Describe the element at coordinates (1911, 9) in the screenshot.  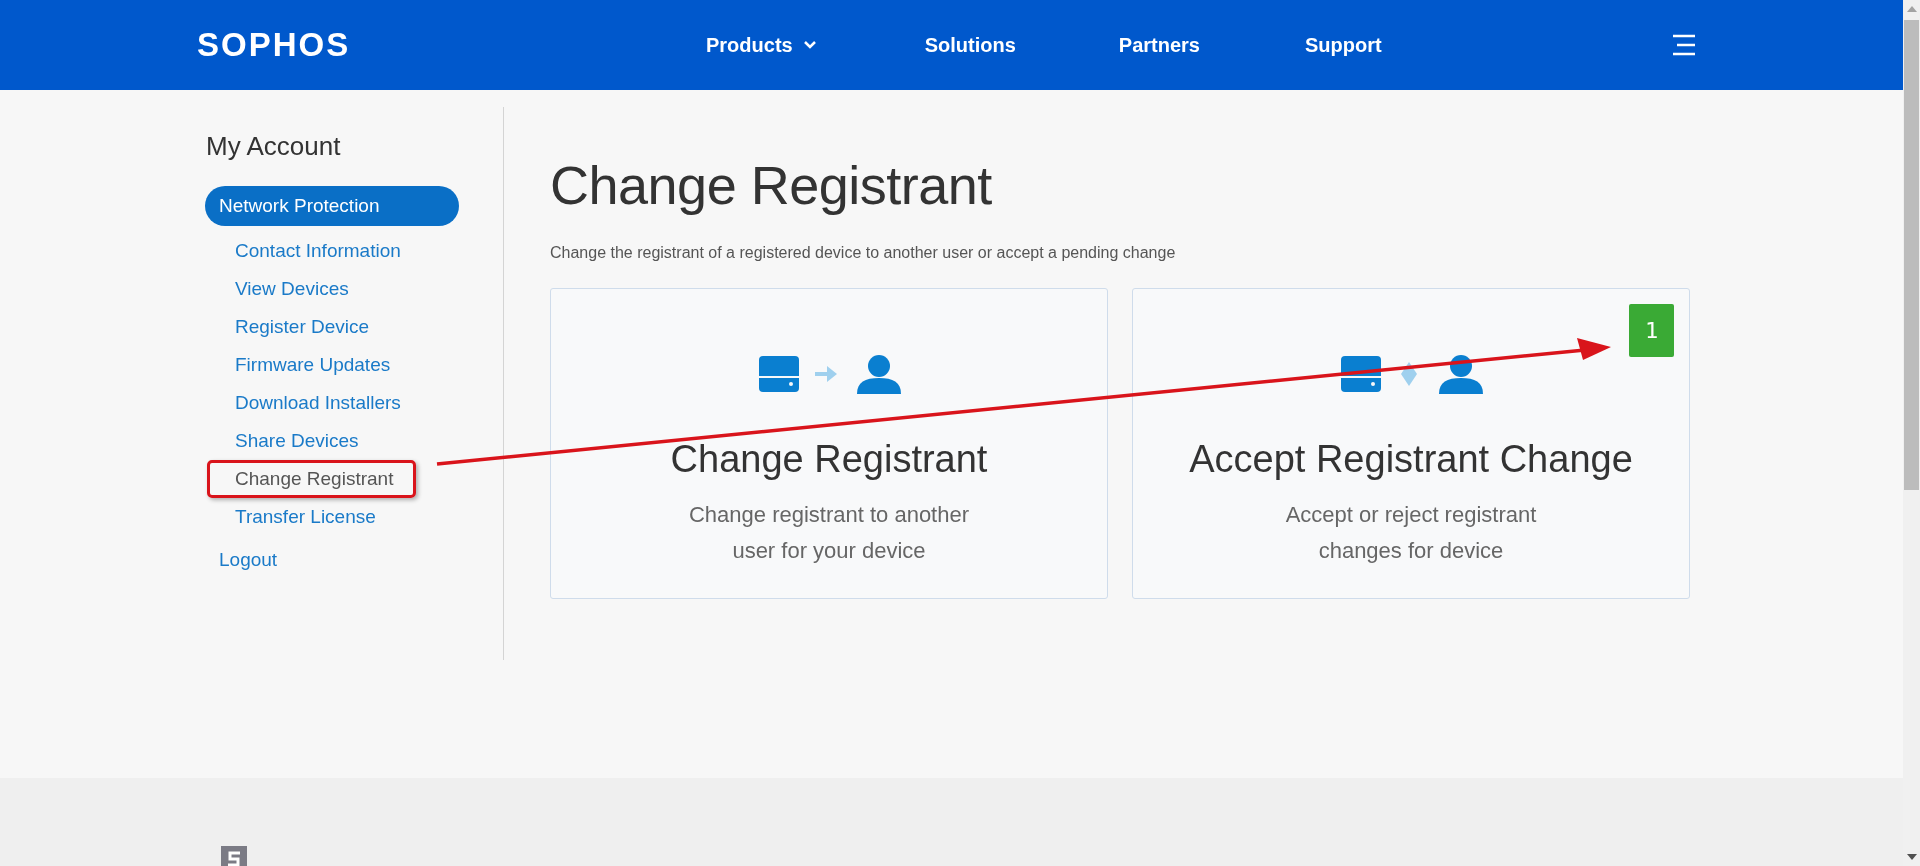
I see `scroll-up-icon` at that location.